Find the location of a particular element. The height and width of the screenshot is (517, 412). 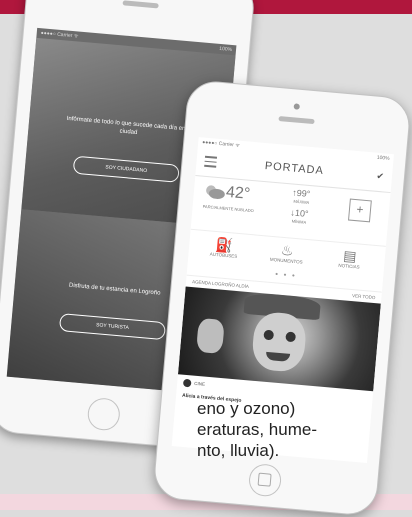

category-badge: CINE is located at coordinates (194, 383).